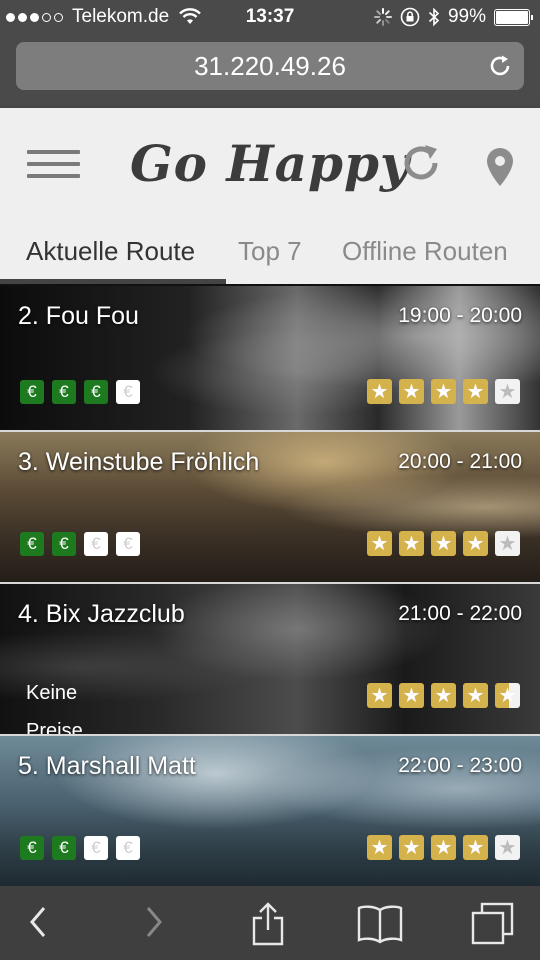 This screenshot has width=540, height=960. What do you see at coordinates (52, 693) in the screenshot?
I see `price-info: Keine` at bounding box center [52, 693].